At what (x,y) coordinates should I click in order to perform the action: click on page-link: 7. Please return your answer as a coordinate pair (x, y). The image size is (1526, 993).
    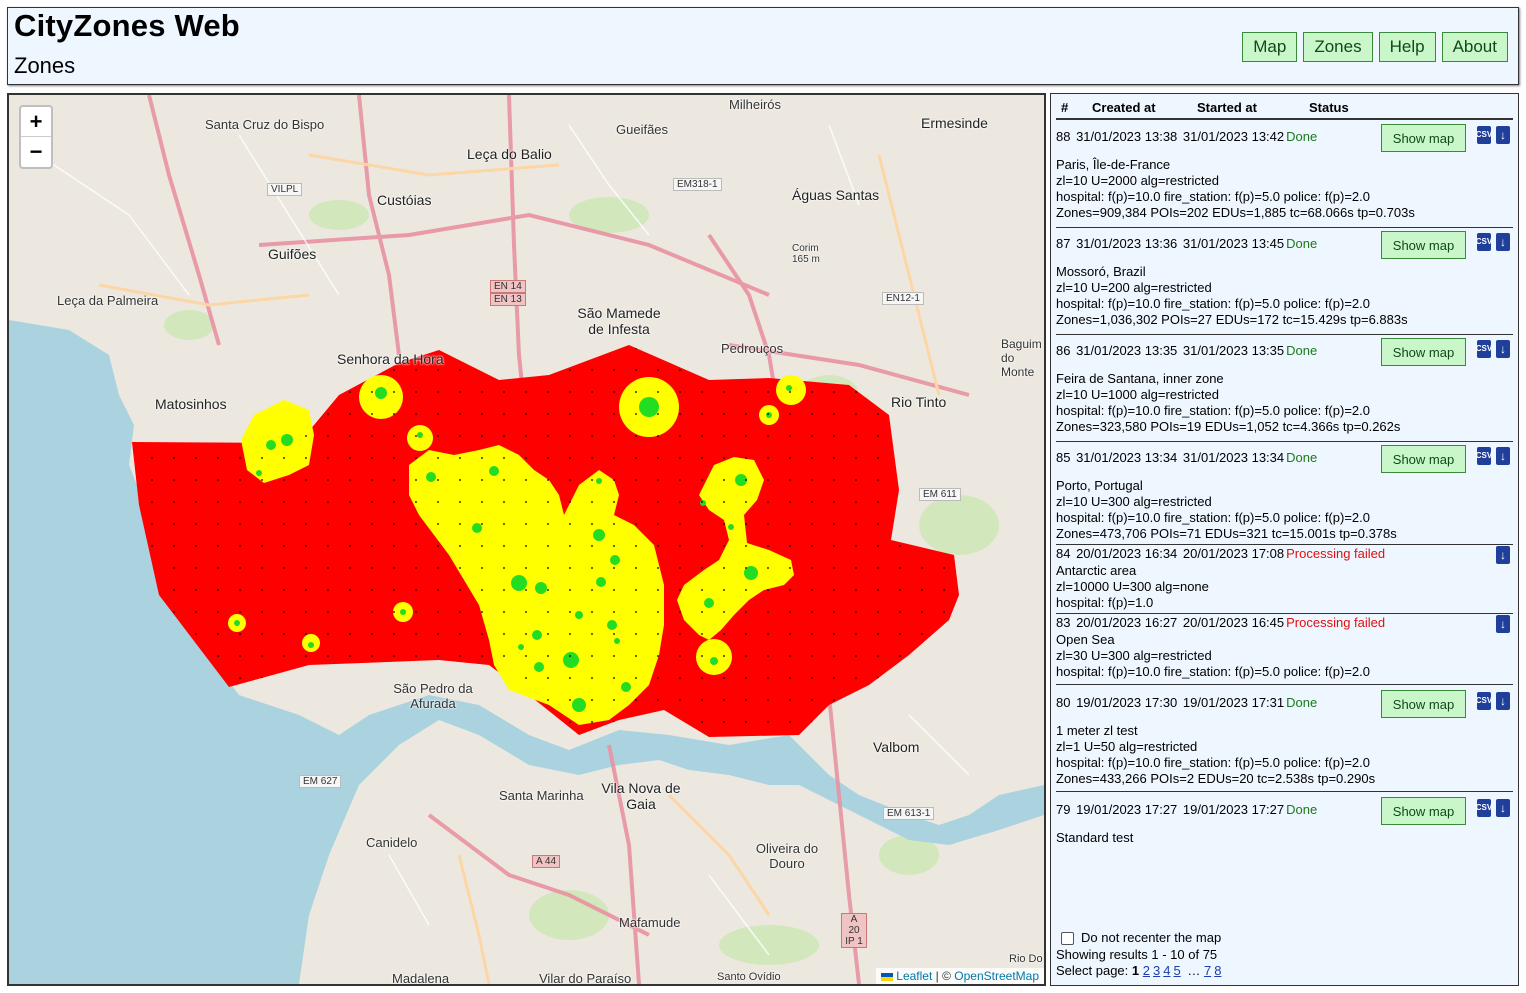
    Looking at the image, I should click on (1207, 970).